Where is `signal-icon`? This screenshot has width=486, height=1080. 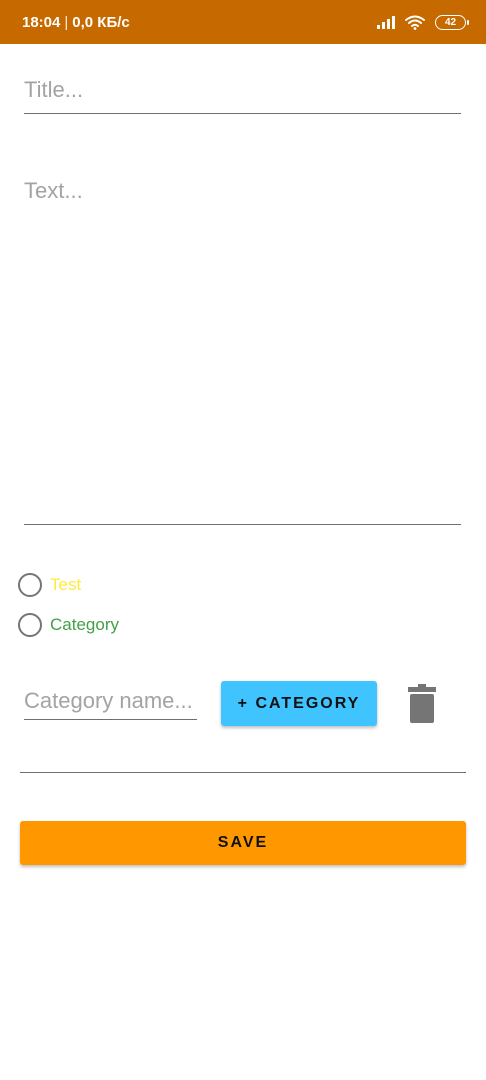 signal-icon is located at coordinates (386, 22).